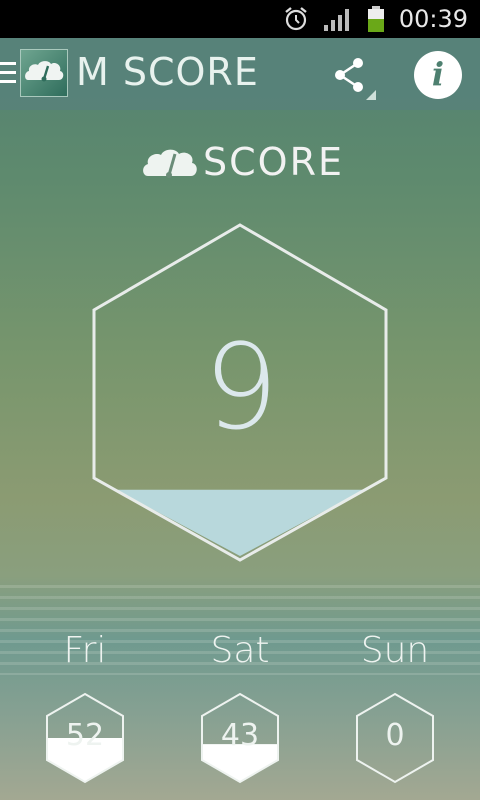 Image resolution: width=480 pixels, height=800 pixels. Describe the element at coordinates (395, 650) in the screenshot. I see `day-label-sun: Sun` at that location.